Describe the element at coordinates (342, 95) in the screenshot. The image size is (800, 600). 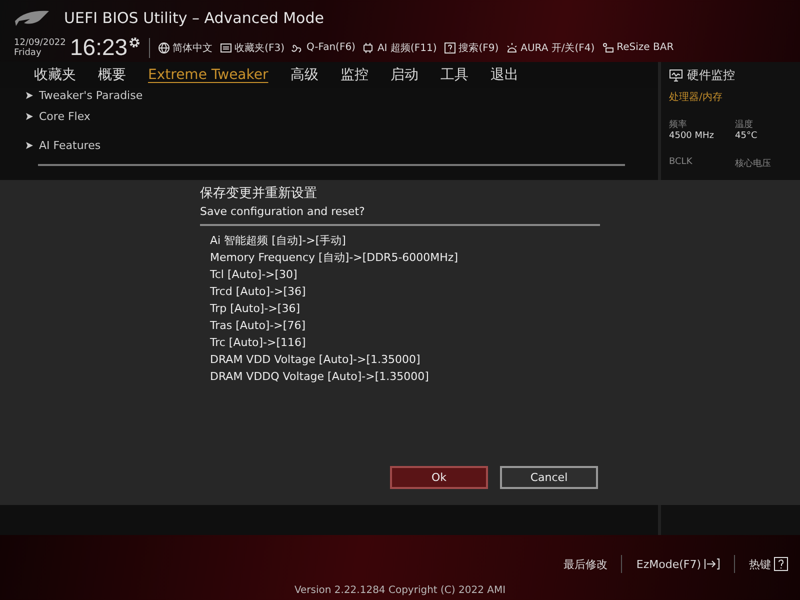
I see `menu-item: Tweaker's Paradise` at that location.